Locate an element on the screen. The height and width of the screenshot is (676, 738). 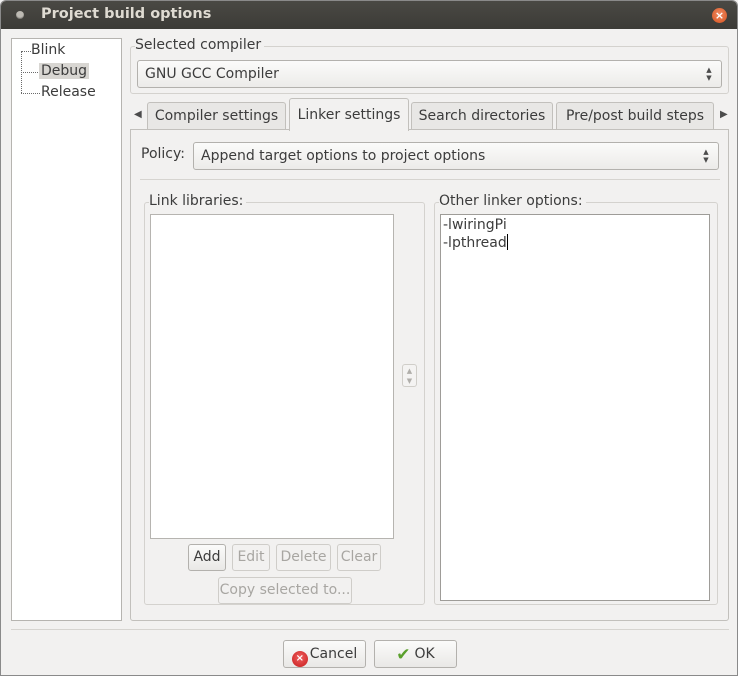
close-icon: × is located at coordinates (719, 15).